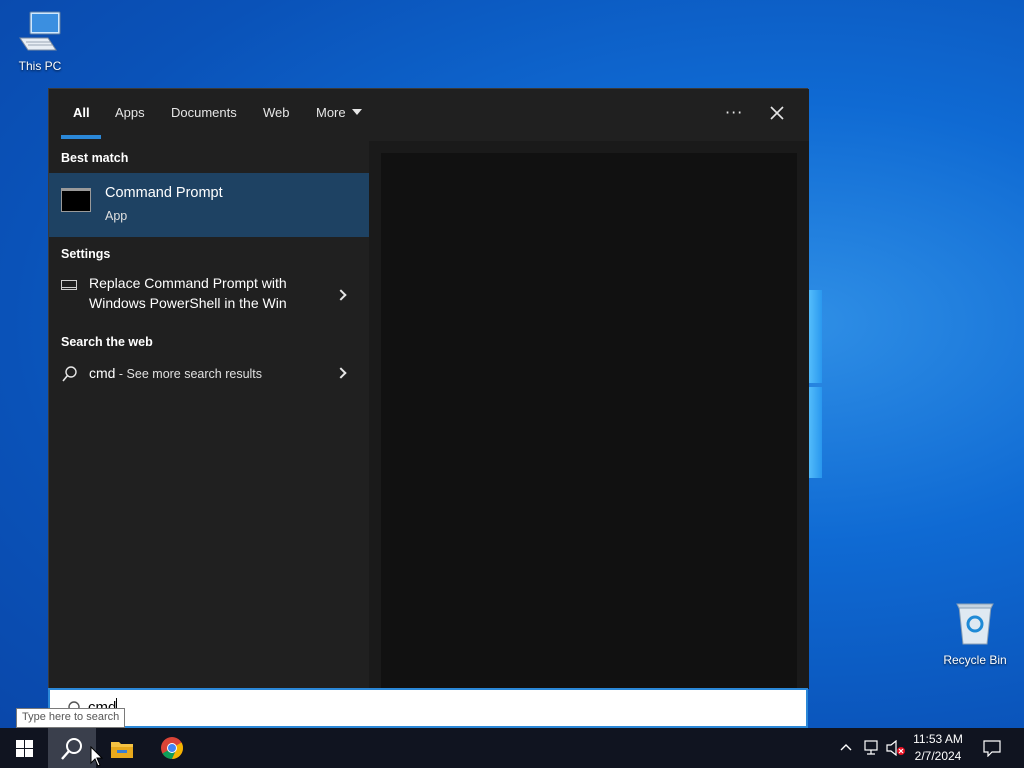  Describe the element at coordinates (938, 756) in the screenshot. I see `clock-date: 2/7/2024` at that location.